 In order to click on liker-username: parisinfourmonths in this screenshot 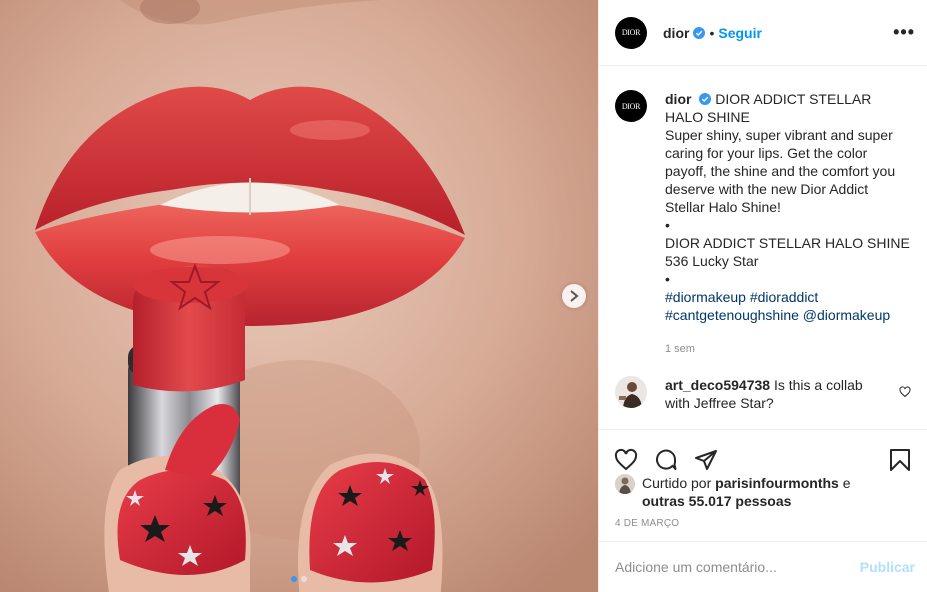, I will do `click(777, 483)`.